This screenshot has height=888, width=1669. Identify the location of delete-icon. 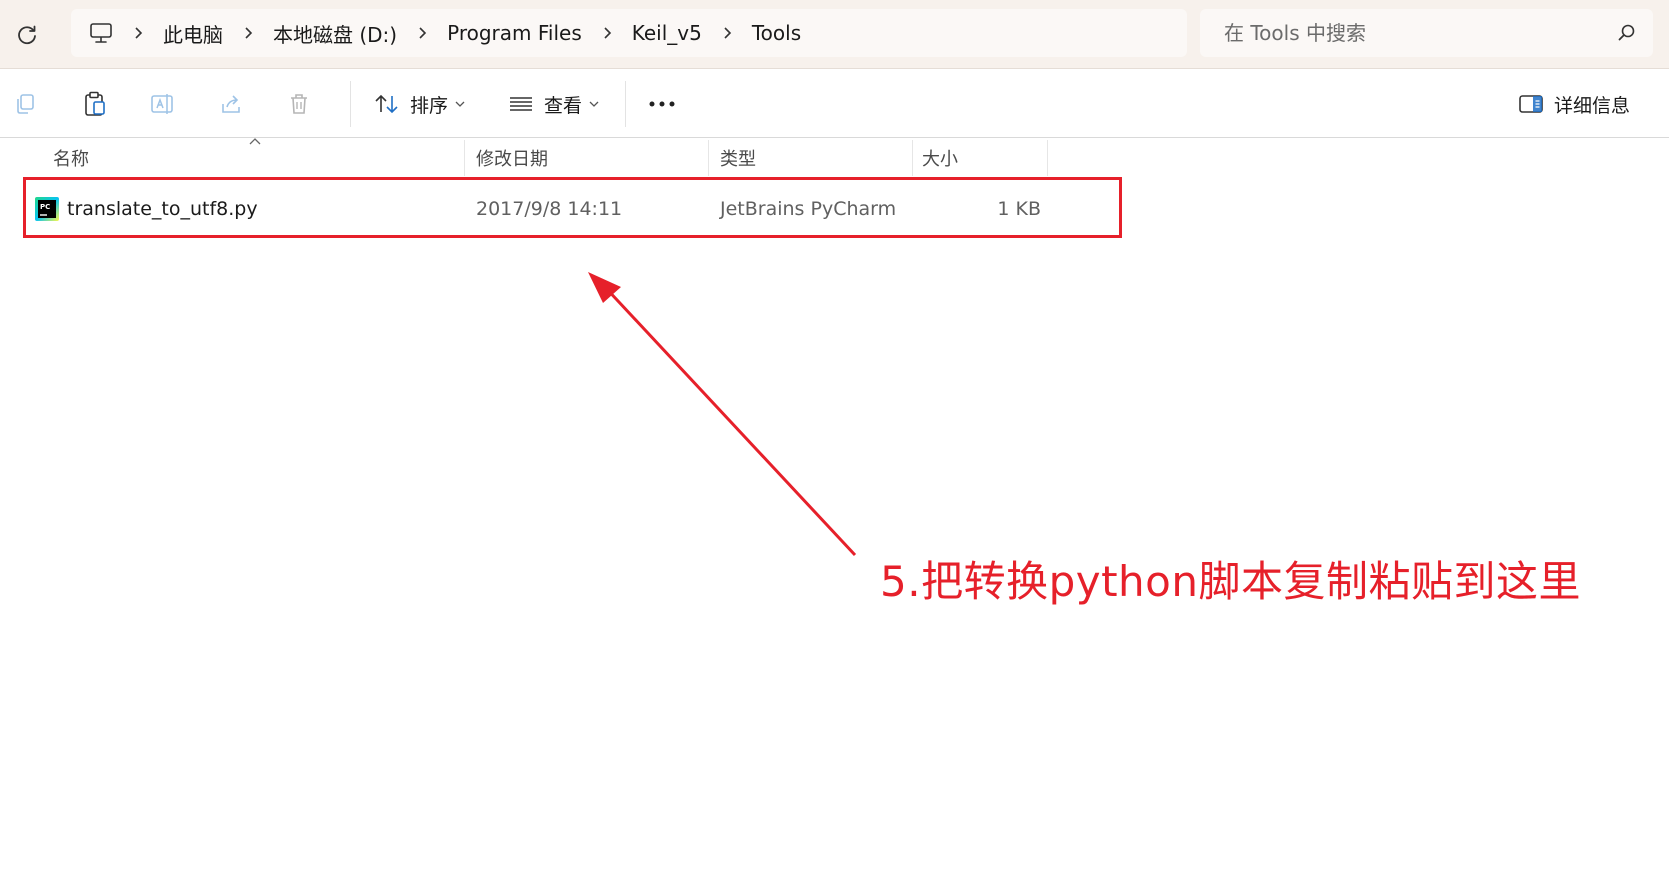
(299, 104).